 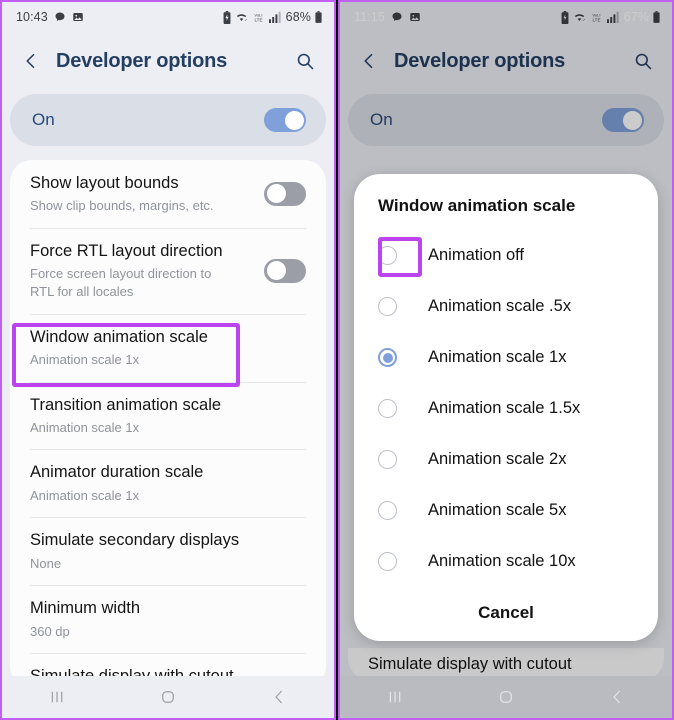 I want to click on photos-icon, so click(x=415, y=17).